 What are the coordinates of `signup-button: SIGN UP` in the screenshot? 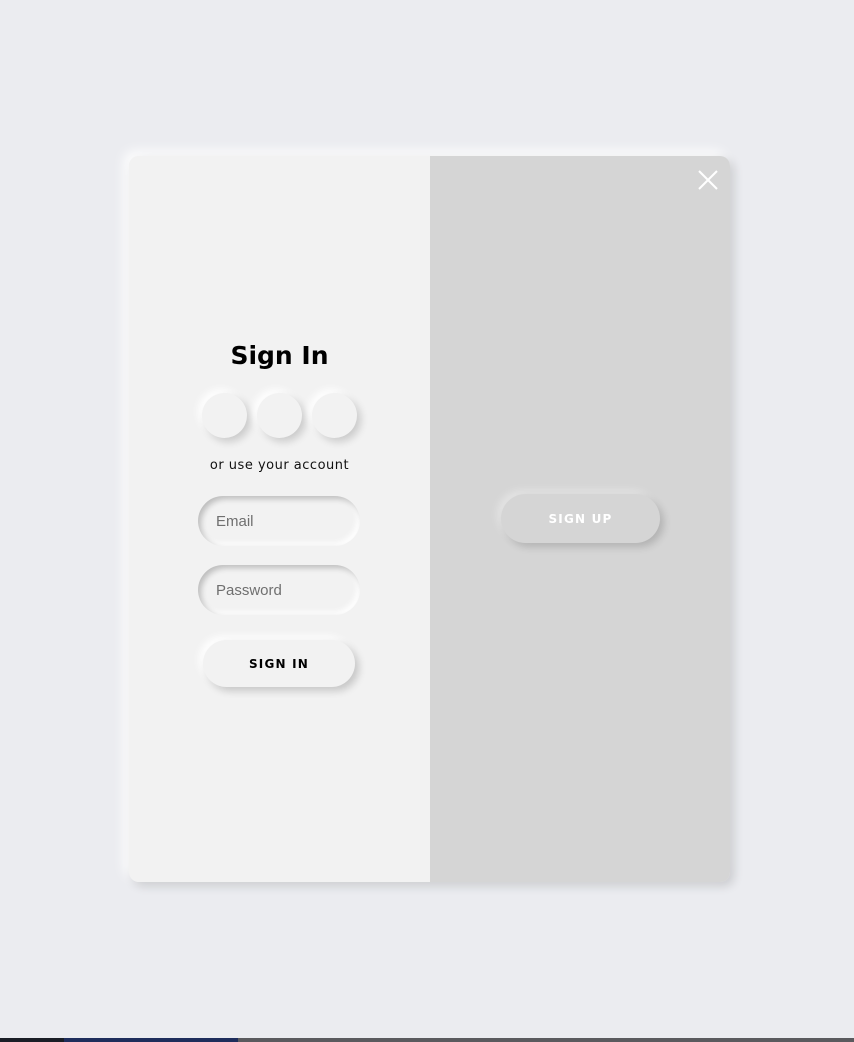 It's located at (580, 518).